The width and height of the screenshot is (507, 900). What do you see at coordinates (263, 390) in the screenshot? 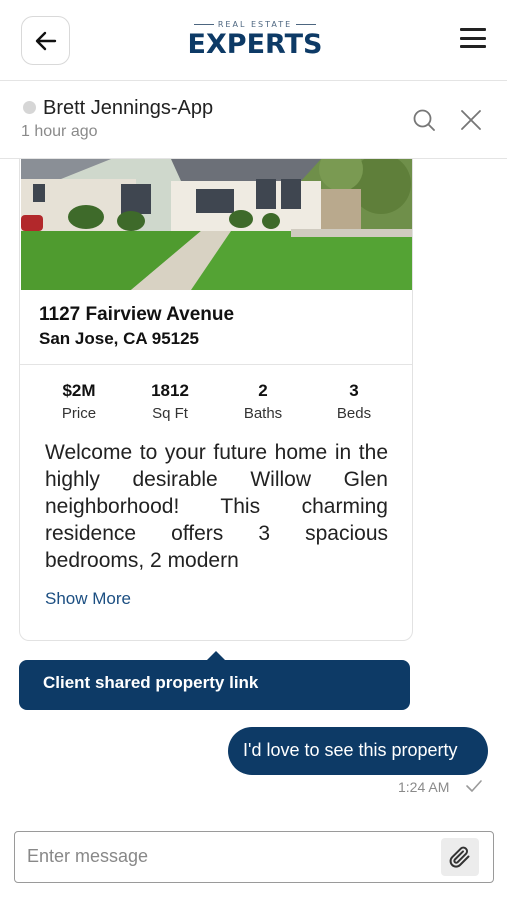
I see `stat-value: 2` at bounding box center [263, 390].